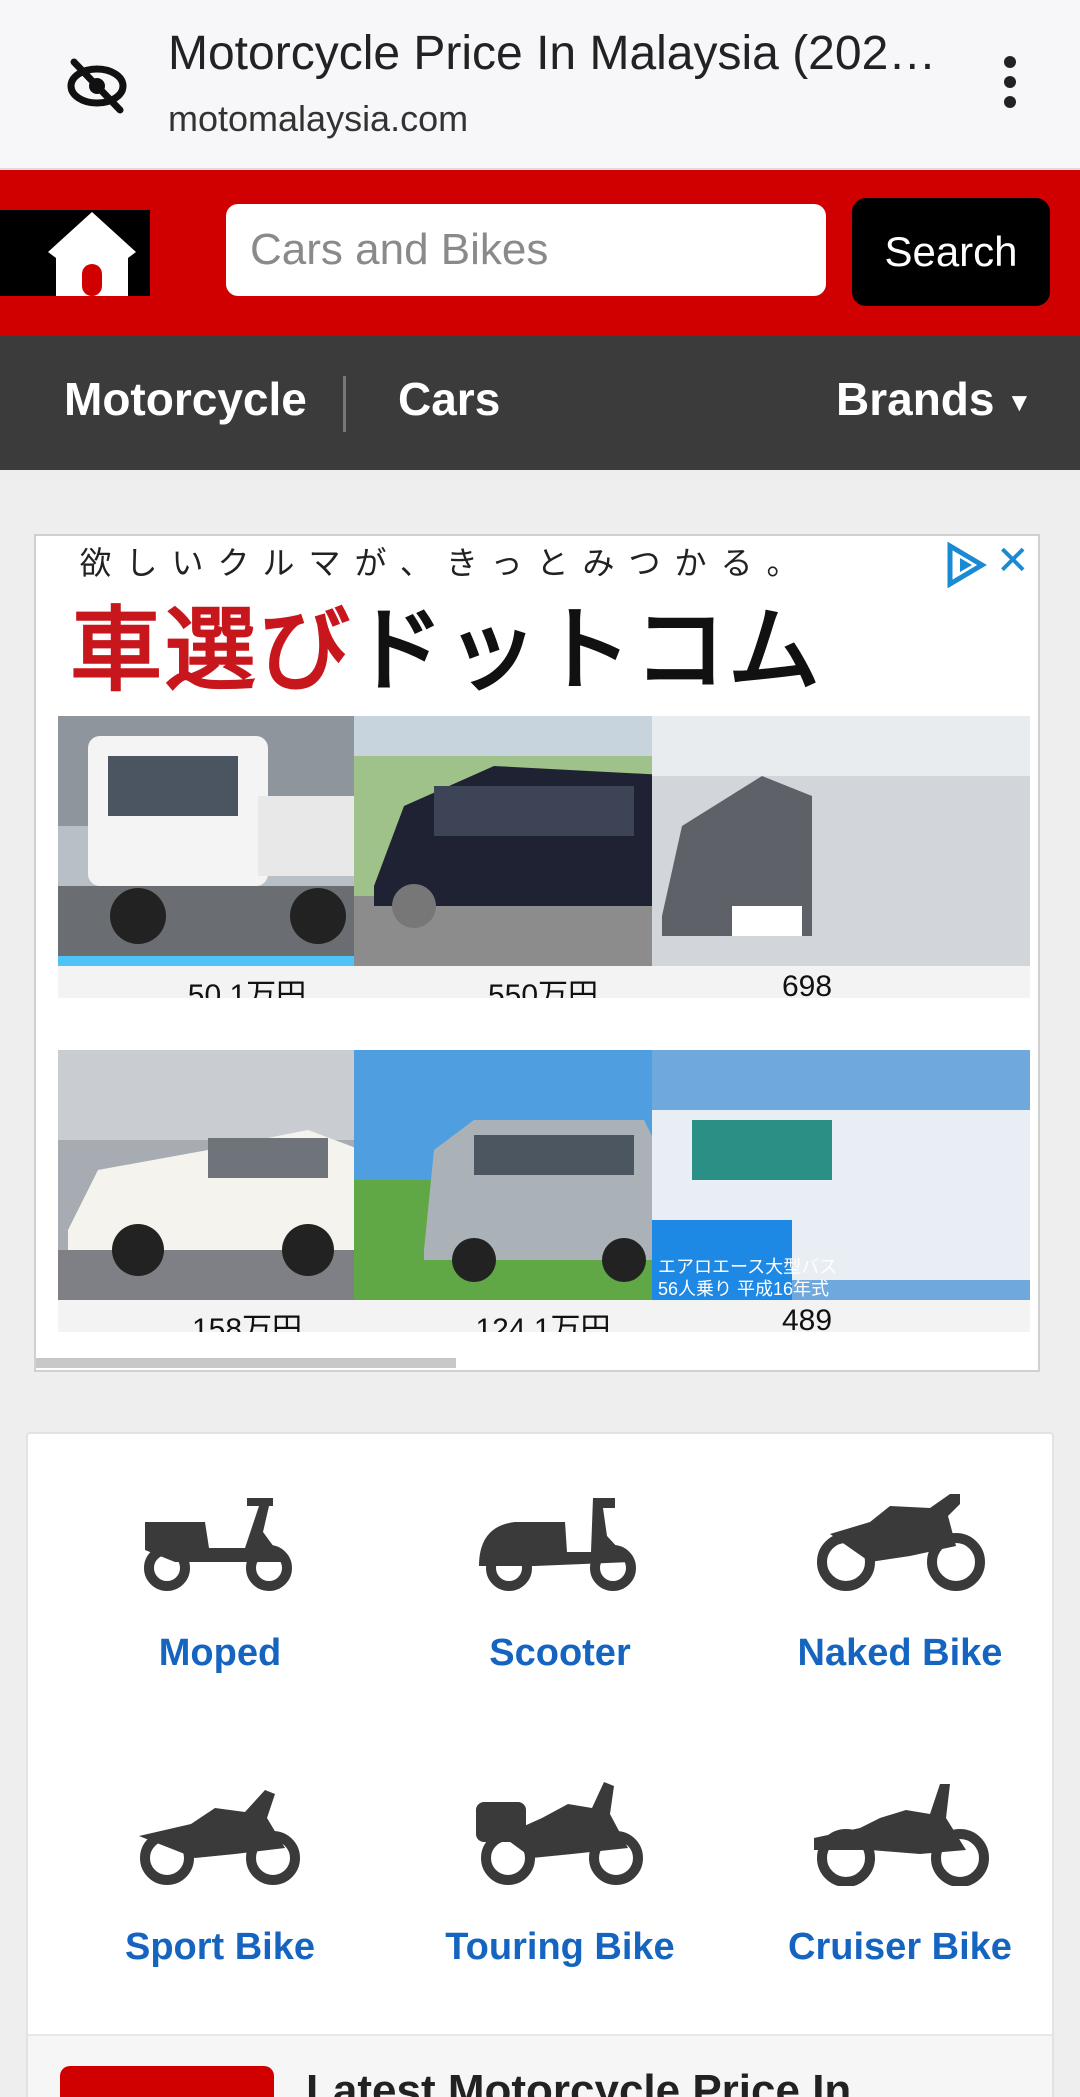  Describe the element at coordinates (901, 1835) in the screenshot. I see `cruiser-bike-icon` at that location.